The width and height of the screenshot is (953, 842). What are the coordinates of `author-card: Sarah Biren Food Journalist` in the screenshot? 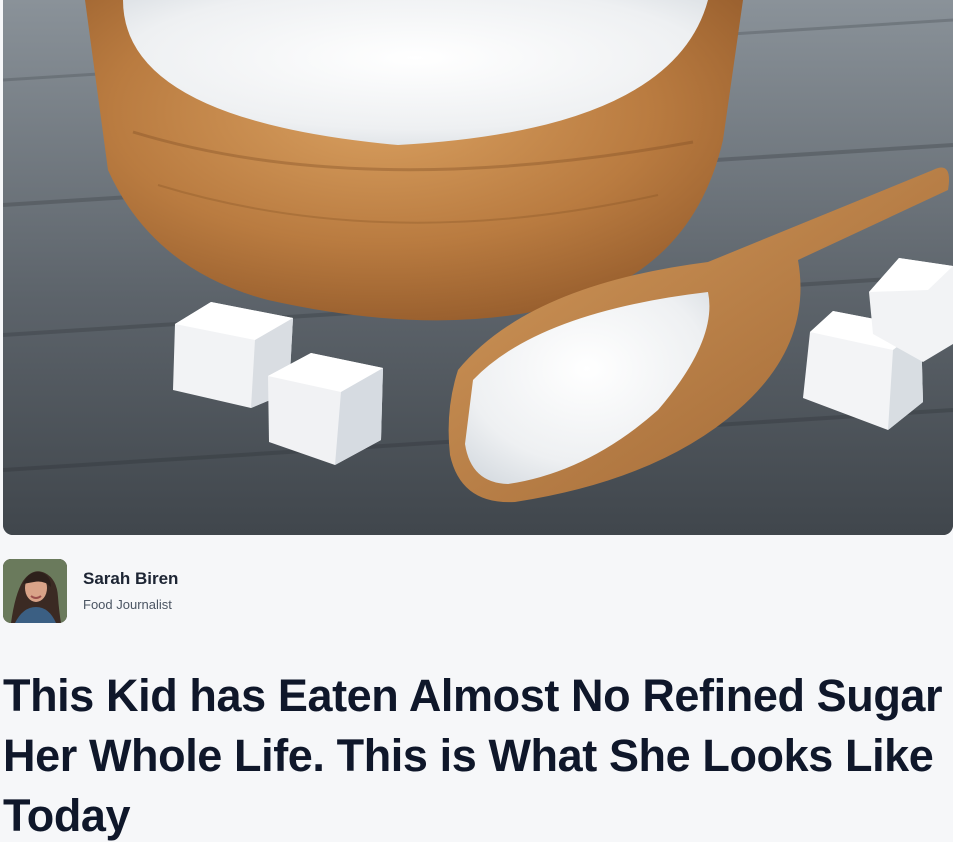 It's located at (90, 591).